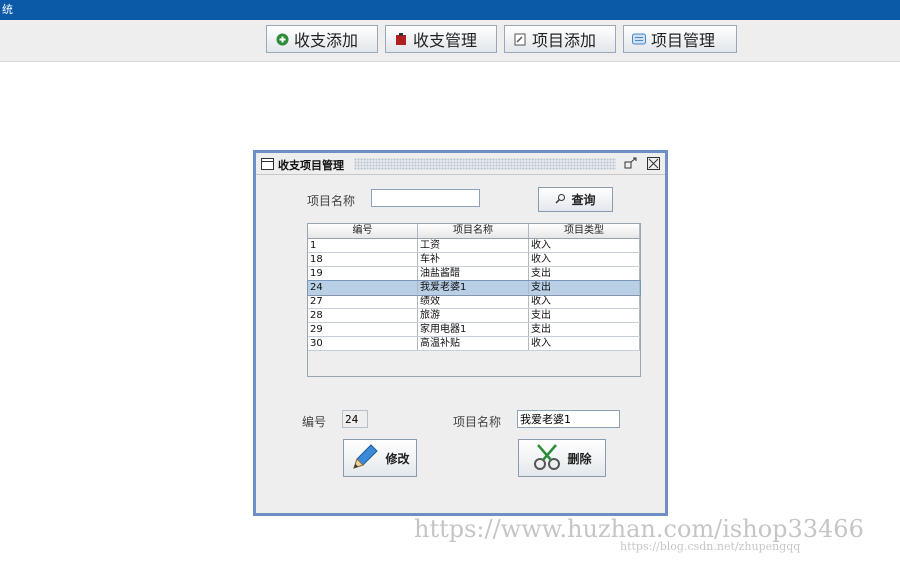  I want to click on delete-button: 删除, so click(562, 458).